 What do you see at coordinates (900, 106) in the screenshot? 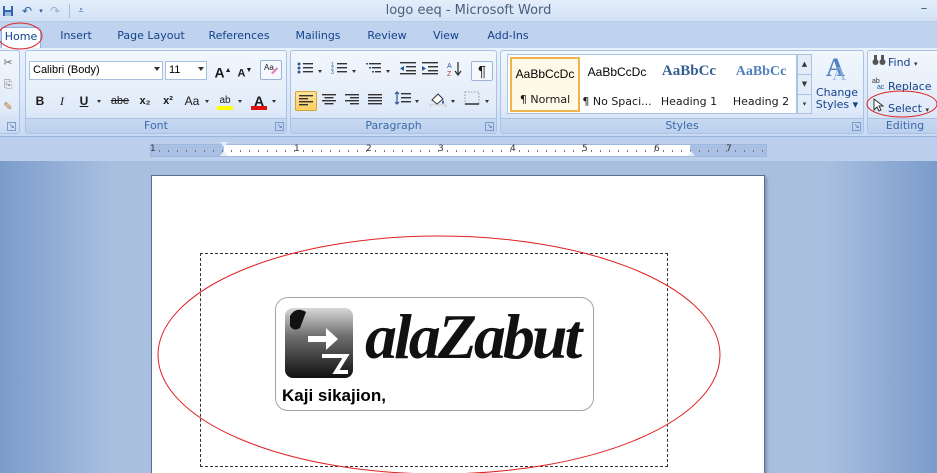
I see `select-button: Select ▾` at bounding box center [900, 106].